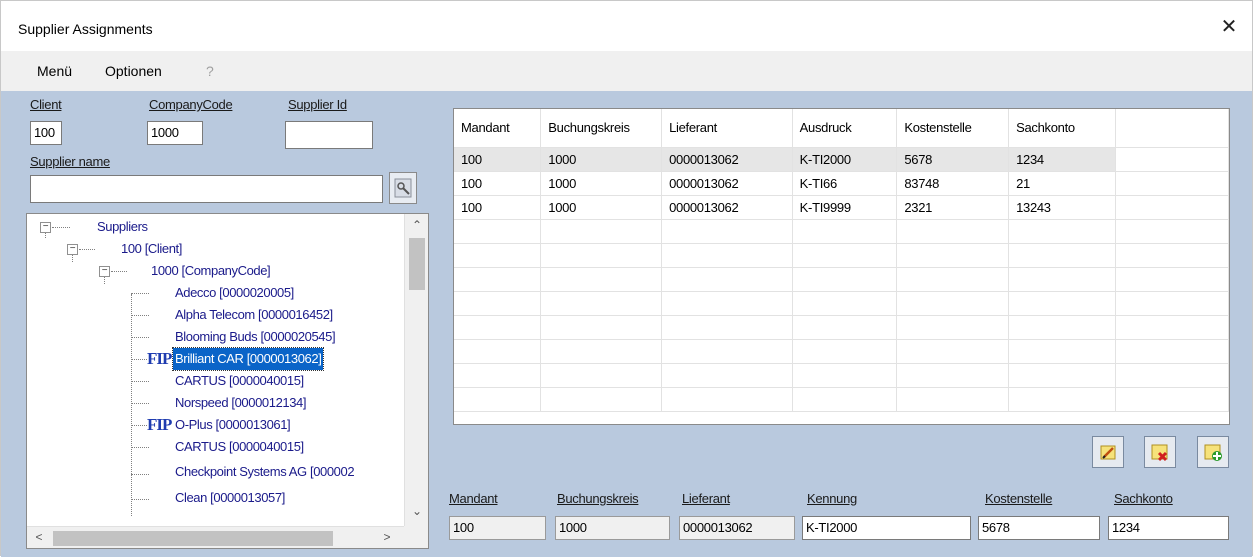  Describe the element at coordinates (215, 227) in the screenshot. I see `tree-node-suppliers: − Suppliers` at that location.